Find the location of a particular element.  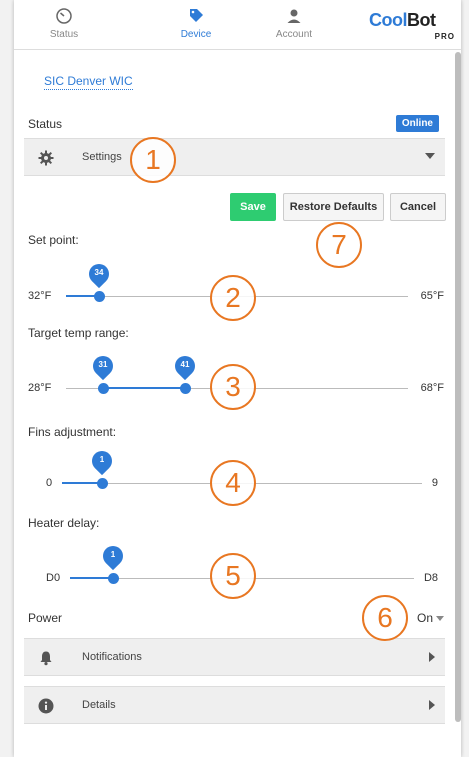

target-range-label: Target temp range: is located at coordinates (78, 333).